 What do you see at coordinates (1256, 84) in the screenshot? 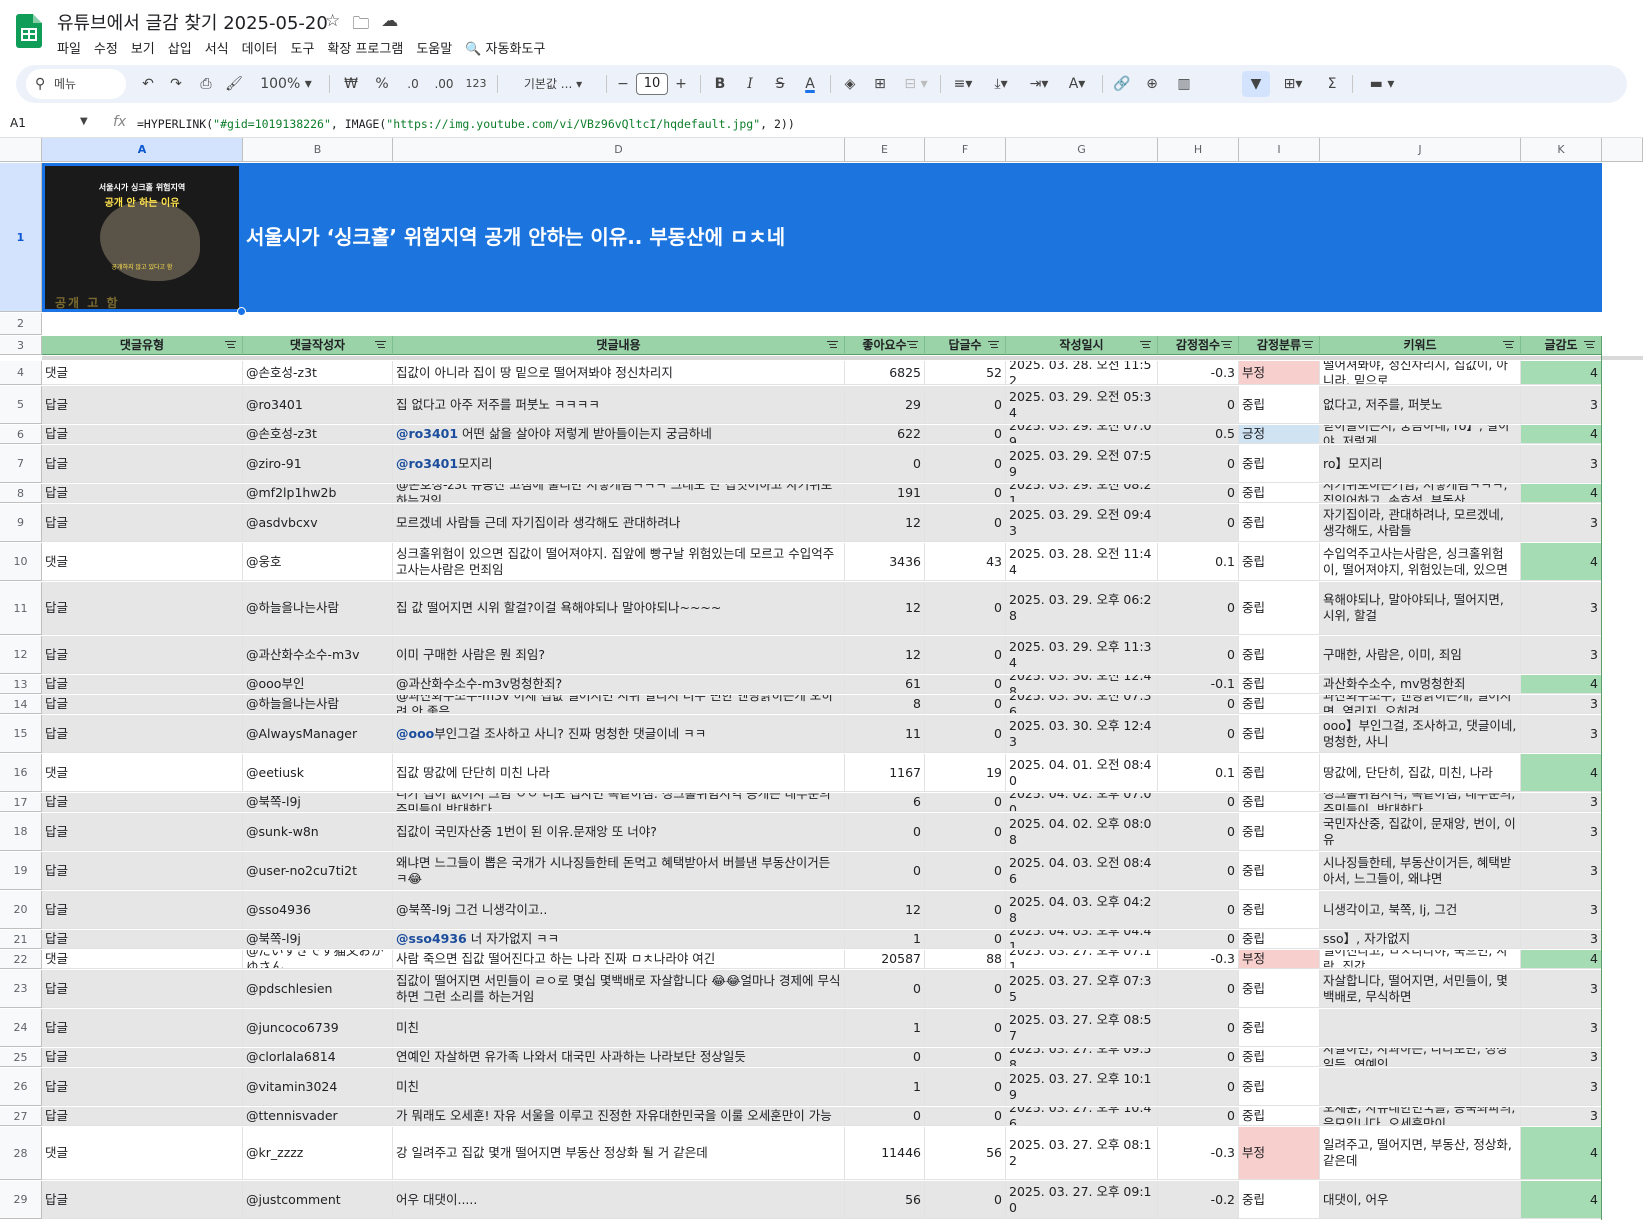
I see `filter-icon: ▼` at bounding box center [1256, 84].